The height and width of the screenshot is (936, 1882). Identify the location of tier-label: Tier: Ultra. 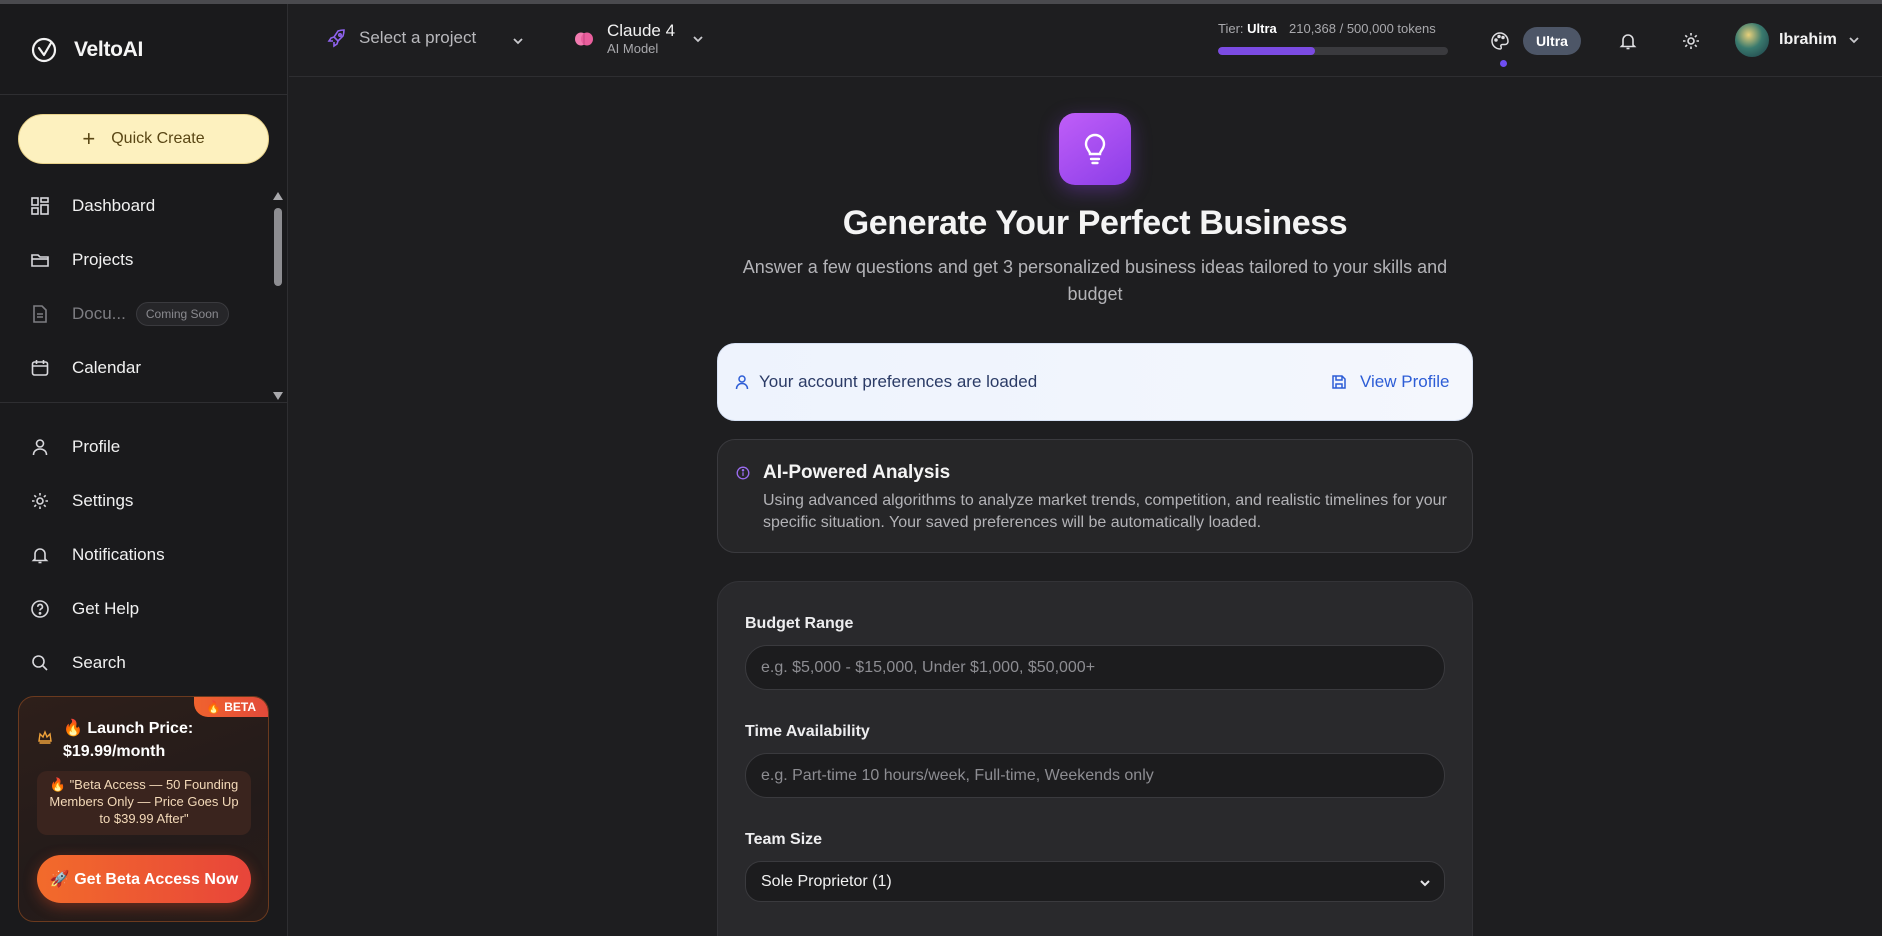
(1247, 28).